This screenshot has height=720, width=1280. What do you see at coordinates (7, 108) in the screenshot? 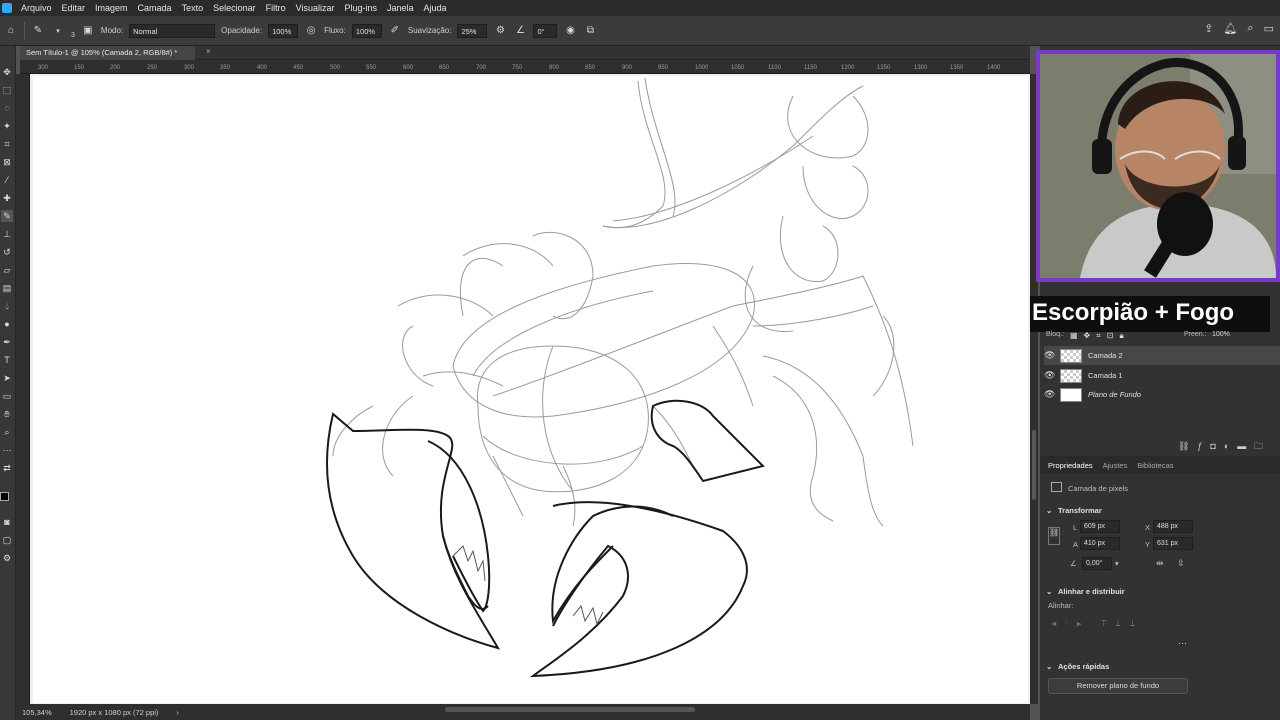
I see `lasso-tool-icon: ◌` at bounding box center [7, 108].